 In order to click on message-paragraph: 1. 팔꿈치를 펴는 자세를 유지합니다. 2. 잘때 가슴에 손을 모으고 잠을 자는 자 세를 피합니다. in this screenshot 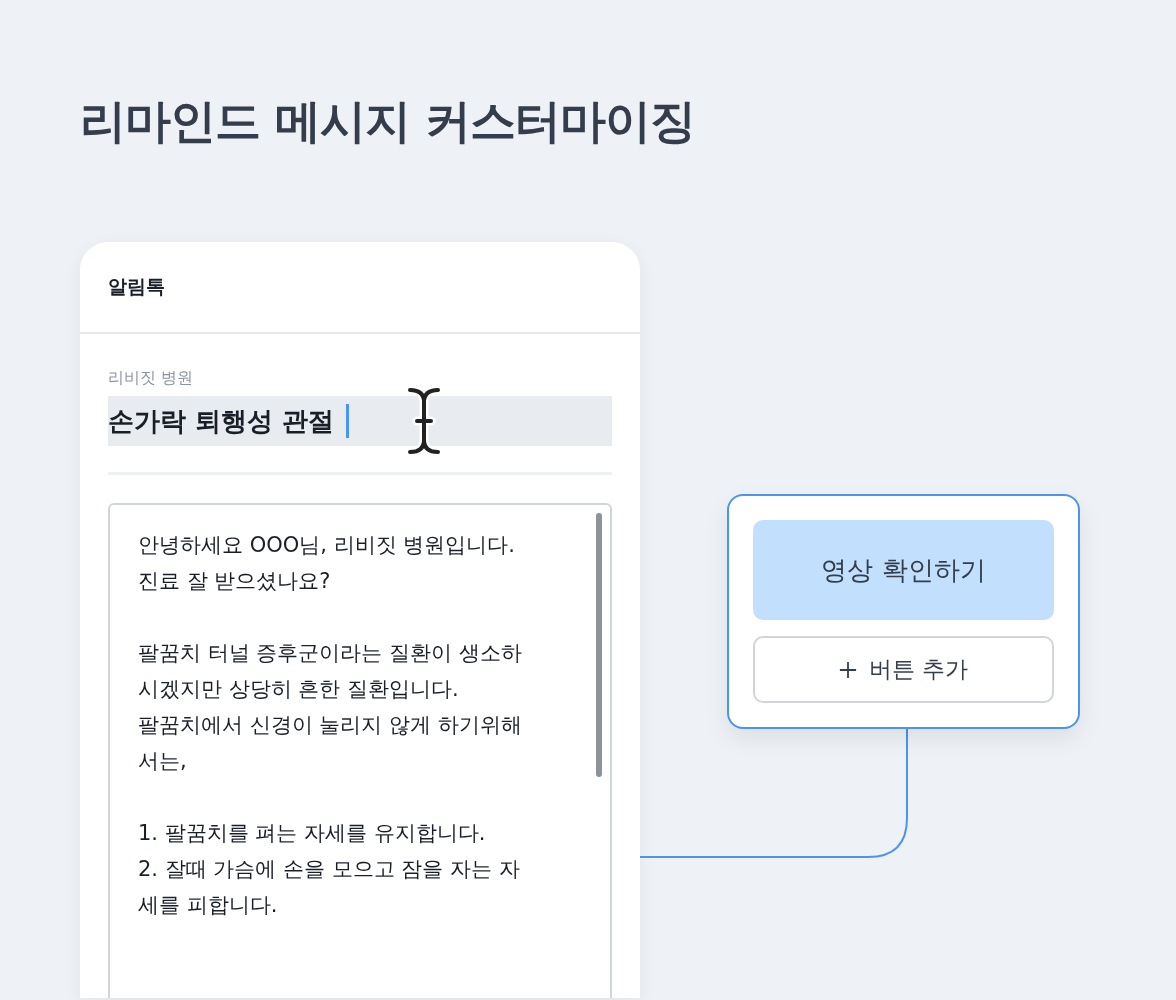, I will do `click(329, 869)`.